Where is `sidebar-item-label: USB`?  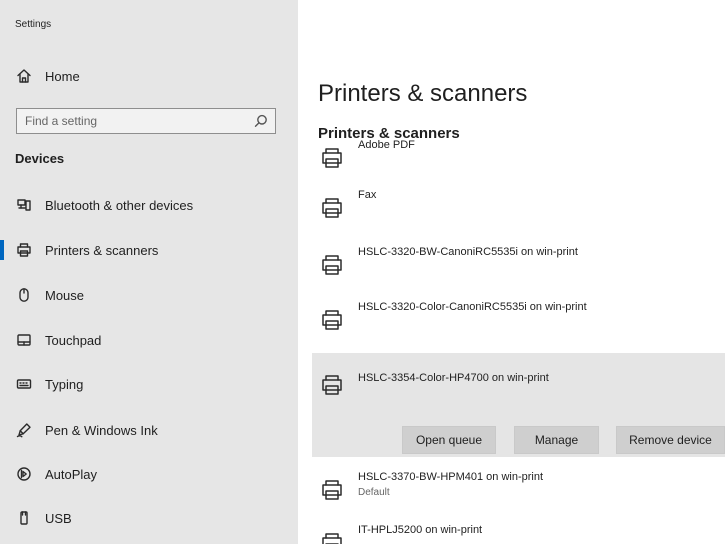
sidebar-item-label: USB is located at coordinates (58, 518).